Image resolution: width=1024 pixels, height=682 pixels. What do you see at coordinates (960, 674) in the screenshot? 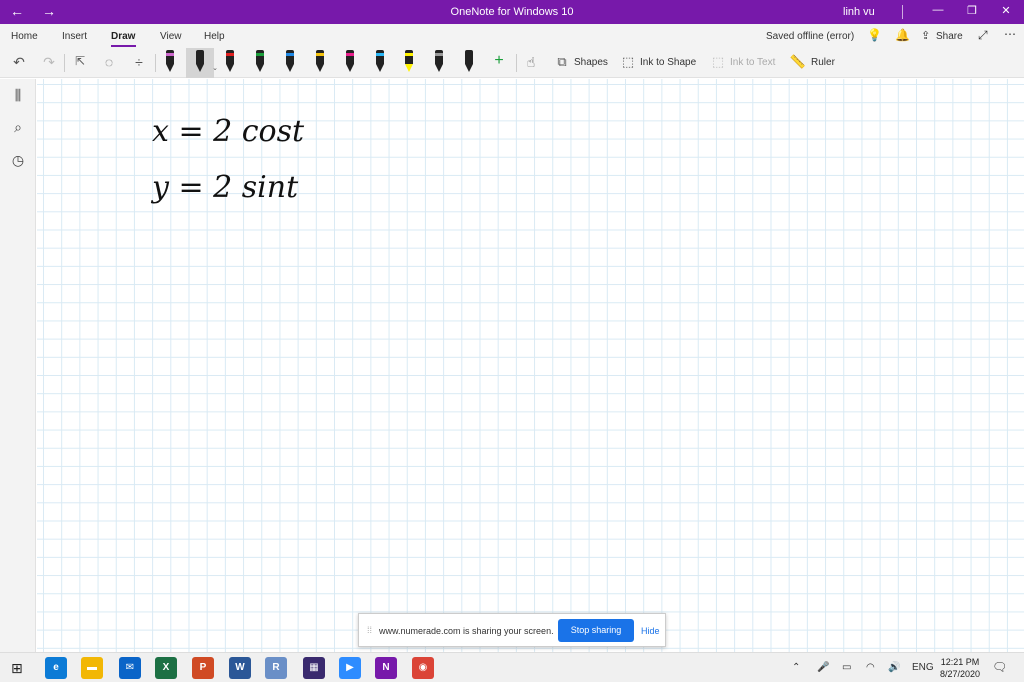
I see `clock-date: 8/27/2020` at bounding box center [960, 674].